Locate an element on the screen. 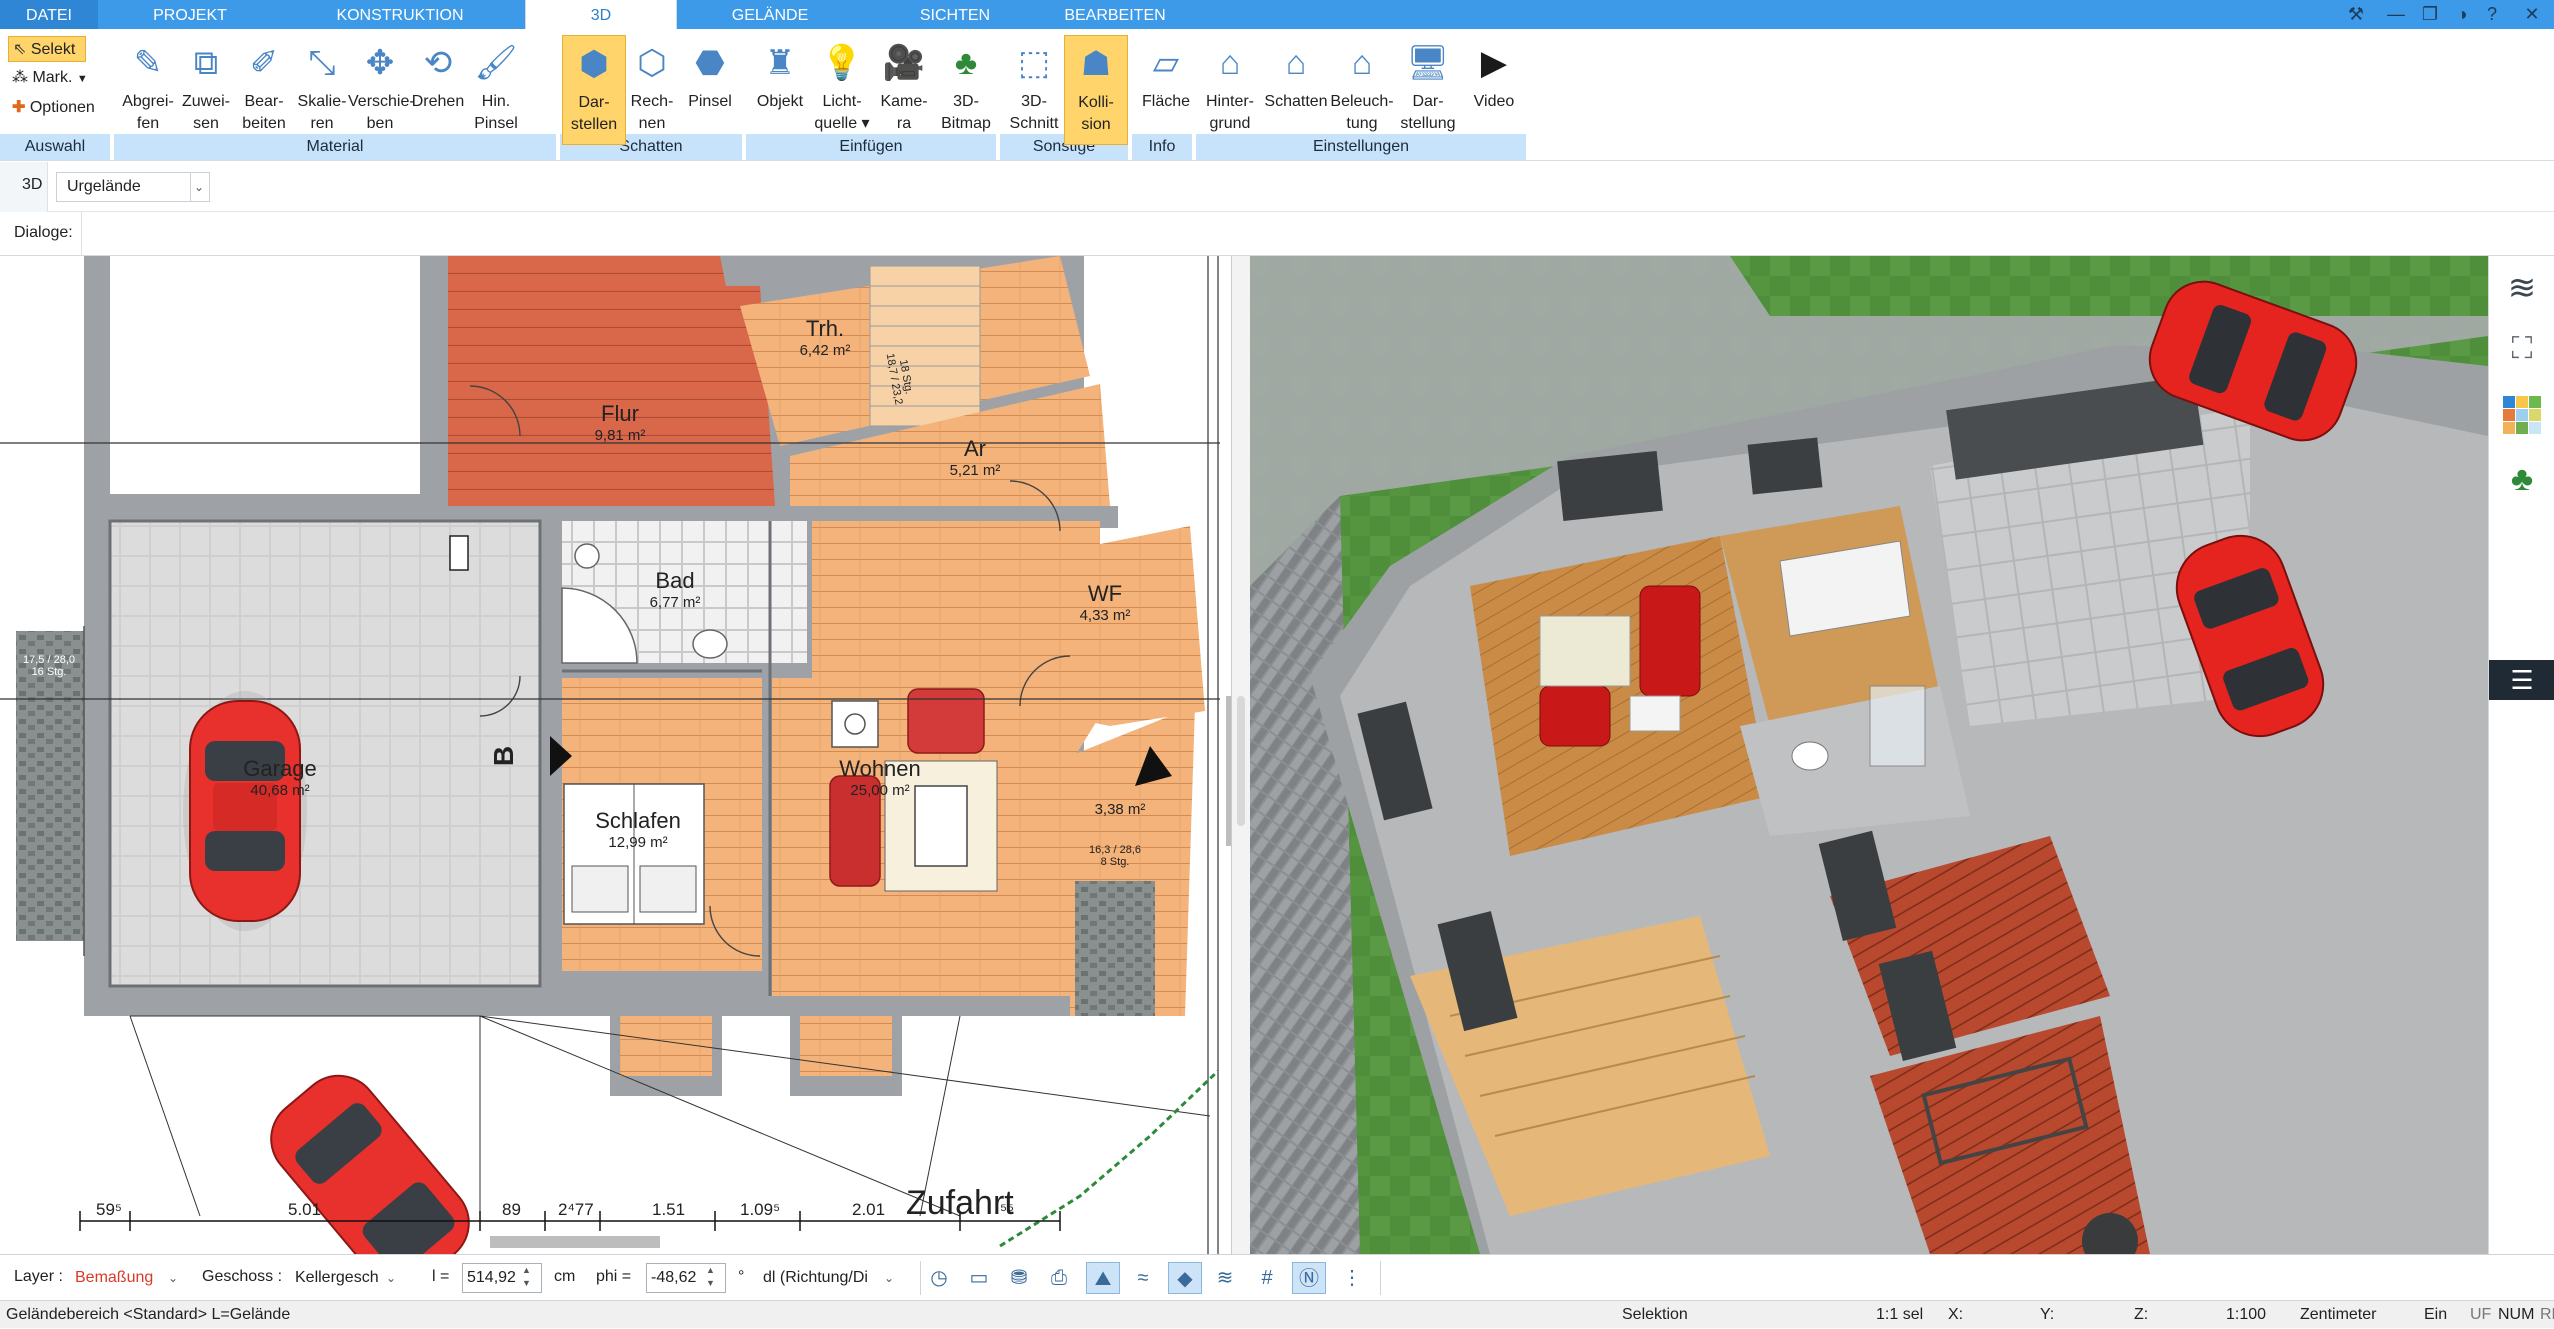 Image resolution: width=2554 pixels, height=1329 pixels. material-button-6: 🖌 Hin. Pinsel is located at coordinates (496, 90).